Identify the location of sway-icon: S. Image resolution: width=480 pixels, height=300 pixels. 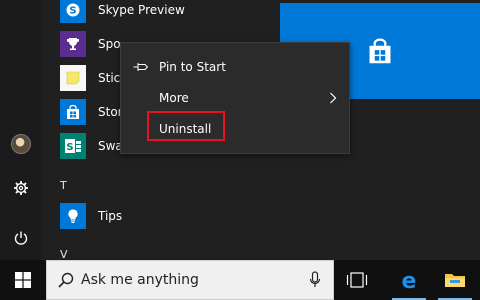
(73, 146).